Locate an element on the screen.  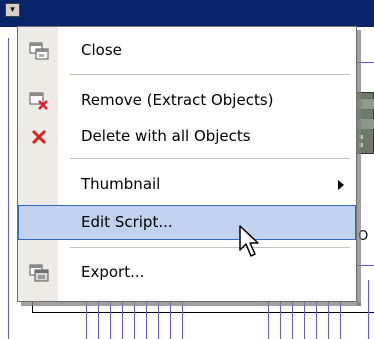
menu-item-thumbnail: Thumbnail is located at coordinates (187, 184).